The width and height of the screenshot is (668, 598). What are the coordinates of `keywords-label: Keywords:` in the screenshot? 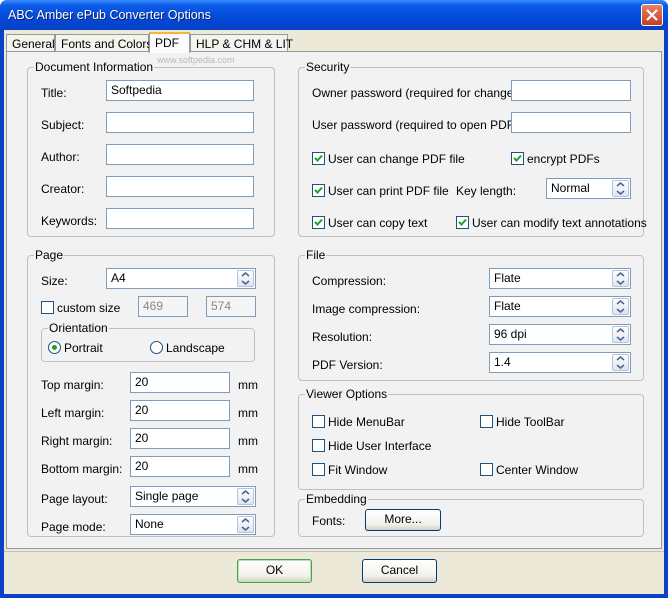 It's located at (69, 221).